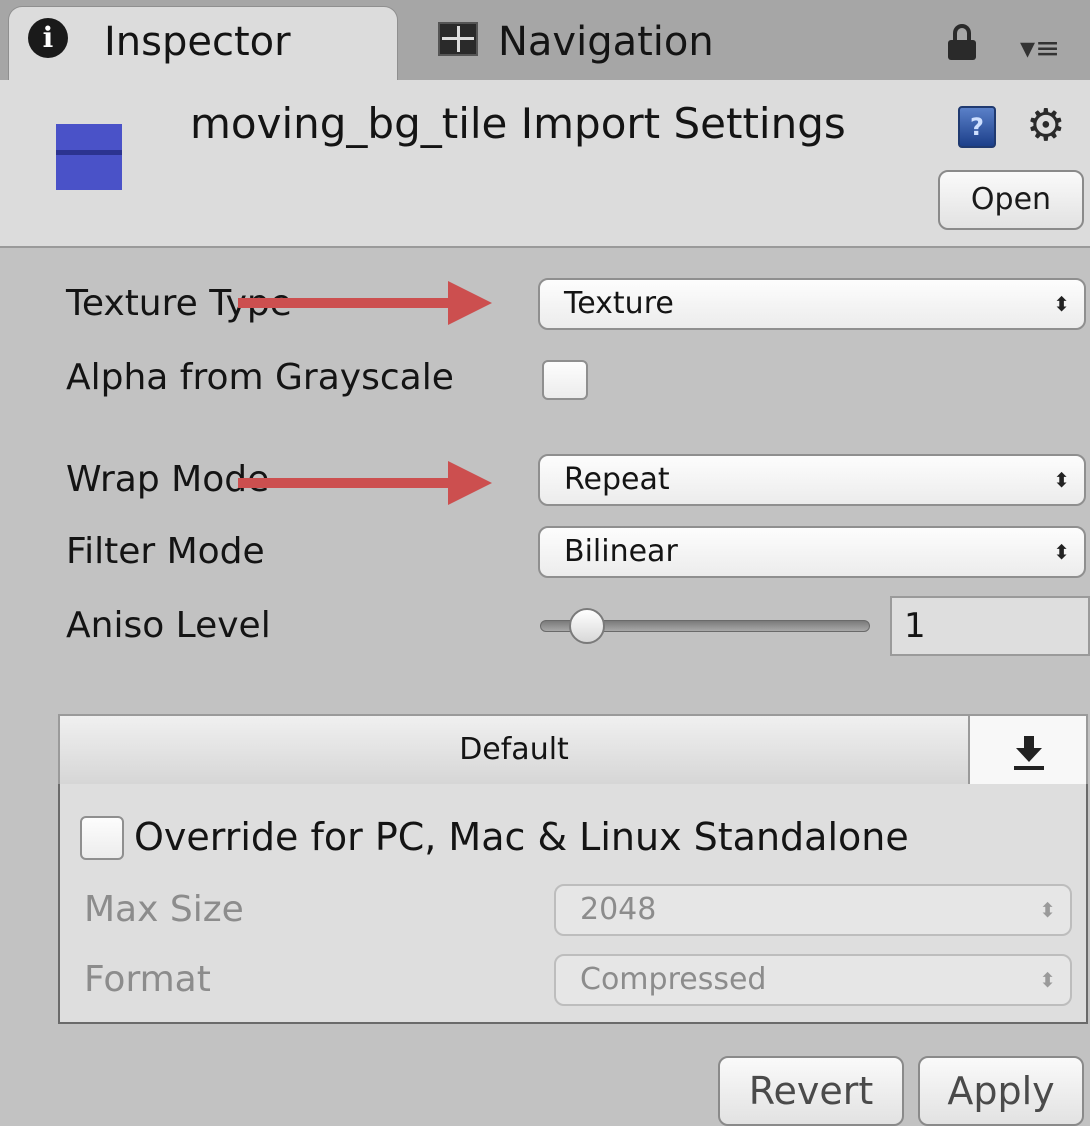 The height and width of the screenshot is (1126, 1090). What do you see at coordinates (811, 1091) in the screenshot?
I see `revert-button: Revert` at bounding box center [811, 1091].